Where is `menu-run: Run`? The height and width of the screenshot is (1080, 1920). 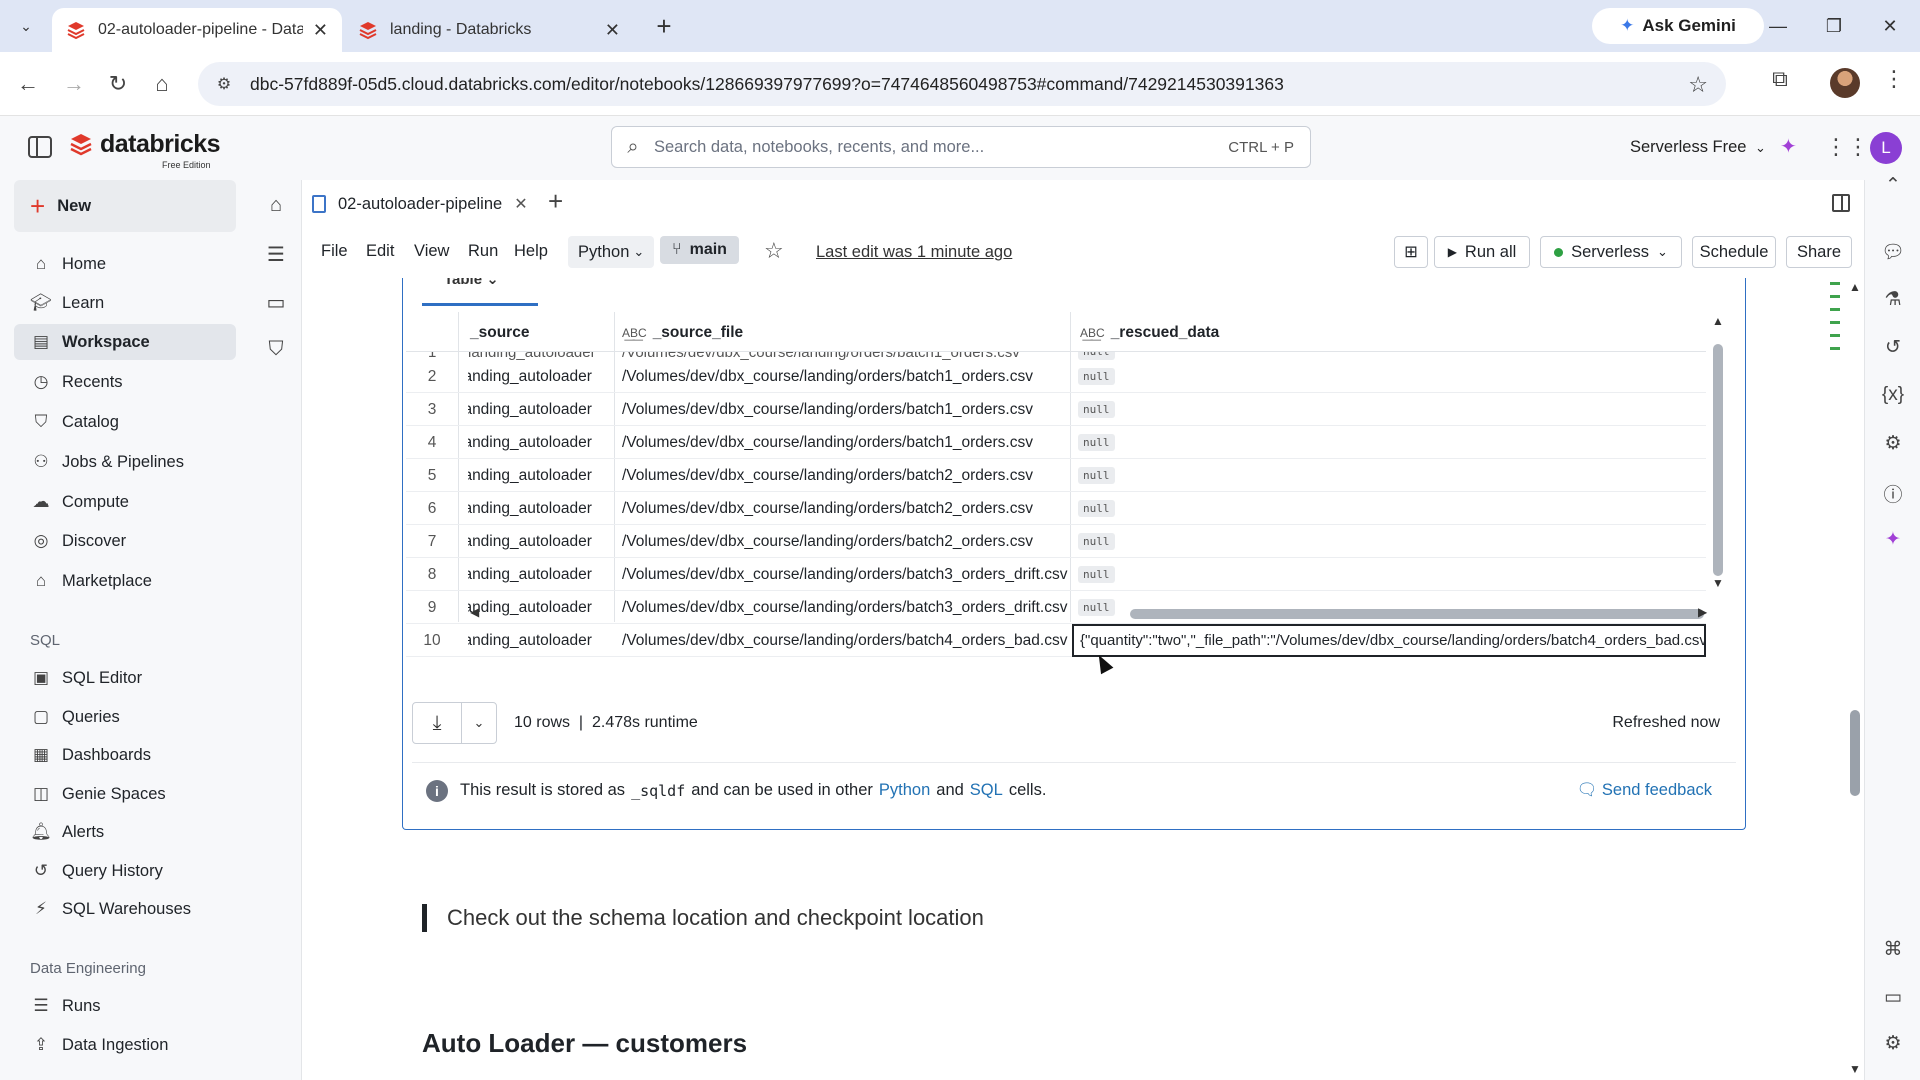
menu-run: Run is located at coordinates (483, 251).